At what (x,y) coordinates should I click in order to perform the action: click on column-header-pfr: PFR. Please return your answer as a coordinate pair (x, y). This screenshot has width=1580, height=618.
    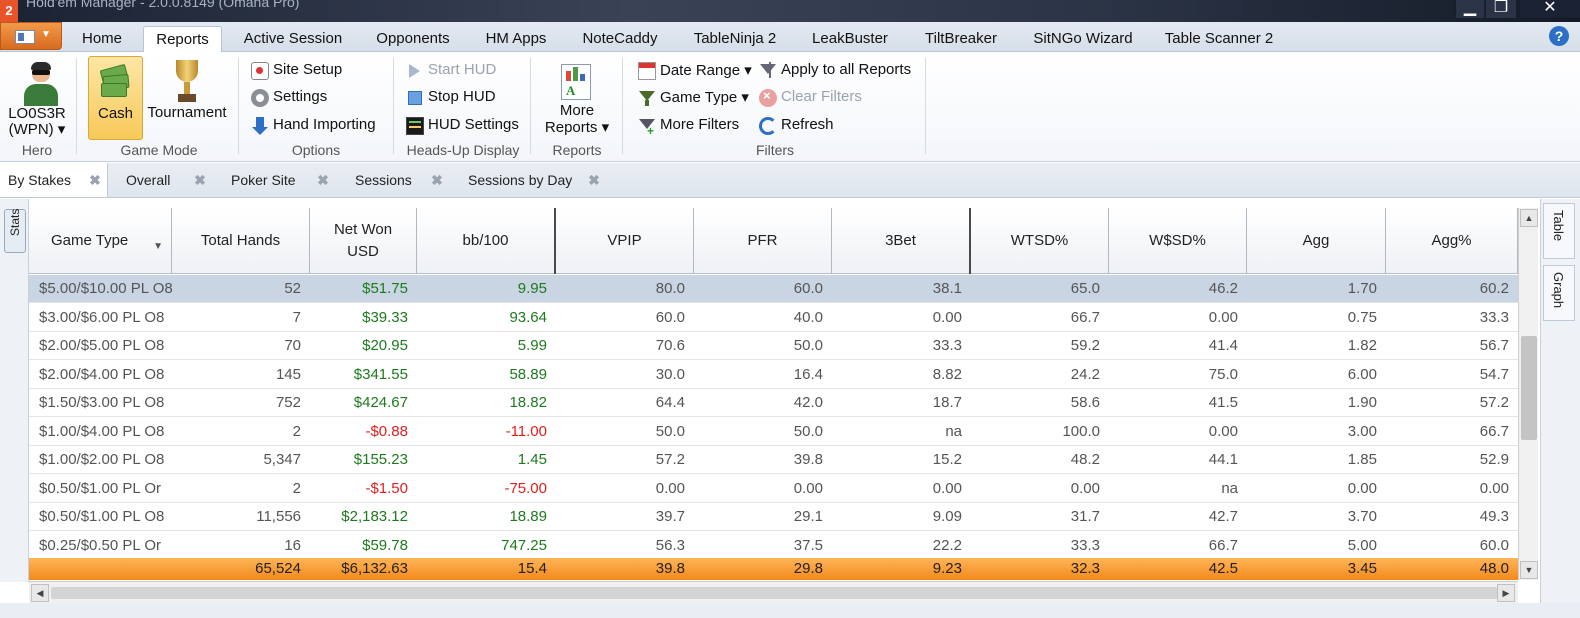
    Looking at the image, I should click on (763, 241).